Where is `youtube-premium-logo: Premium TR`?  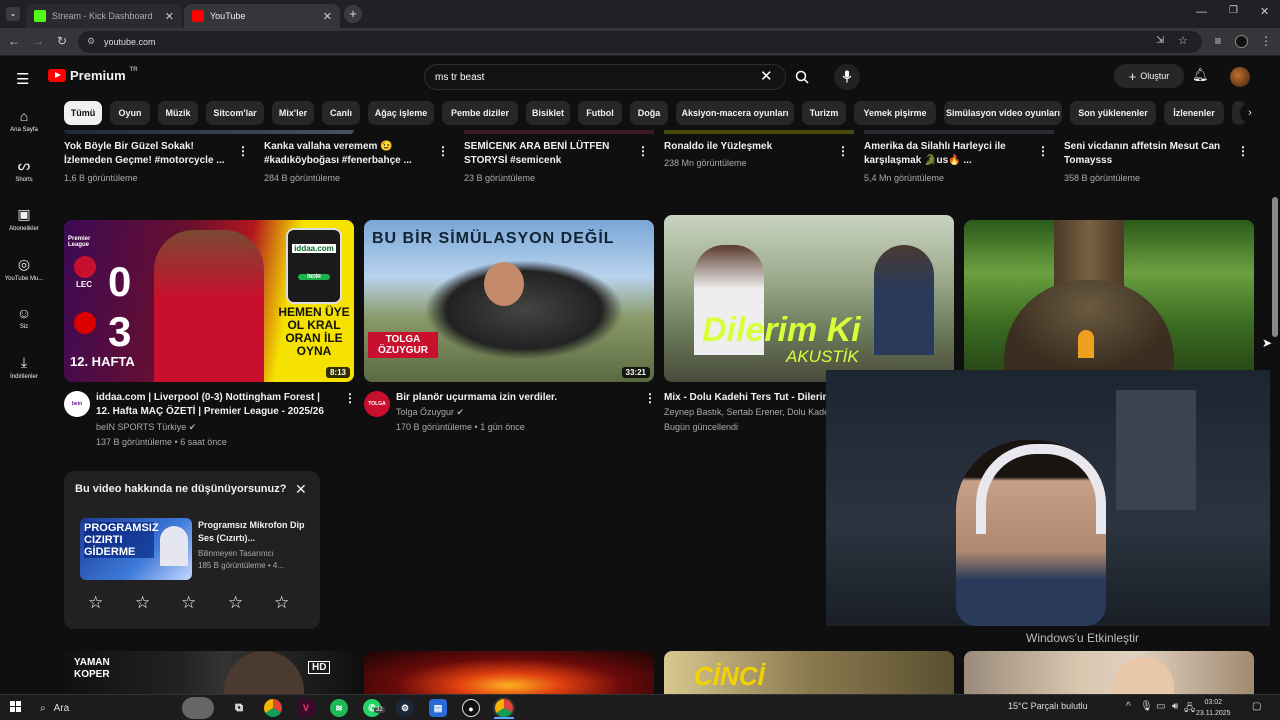
youtube-premium-logo: Premium TR is located at coordinates (93, 75).